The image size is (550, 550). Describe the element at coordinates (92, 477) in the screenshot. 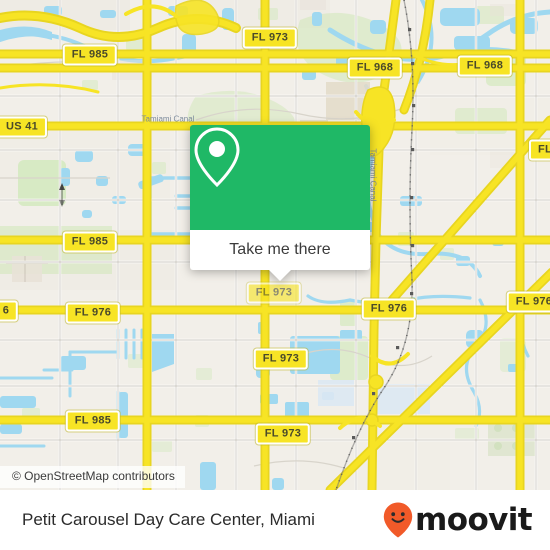

I see `map-attribution: © OpenStreetMap contributors` at that location.